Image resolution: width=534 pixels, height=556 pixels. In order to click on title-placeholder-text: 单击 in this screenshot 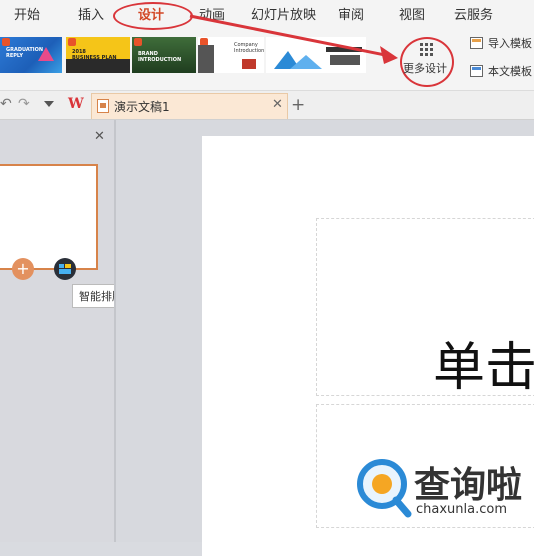, I will do `click(483, 368)`.